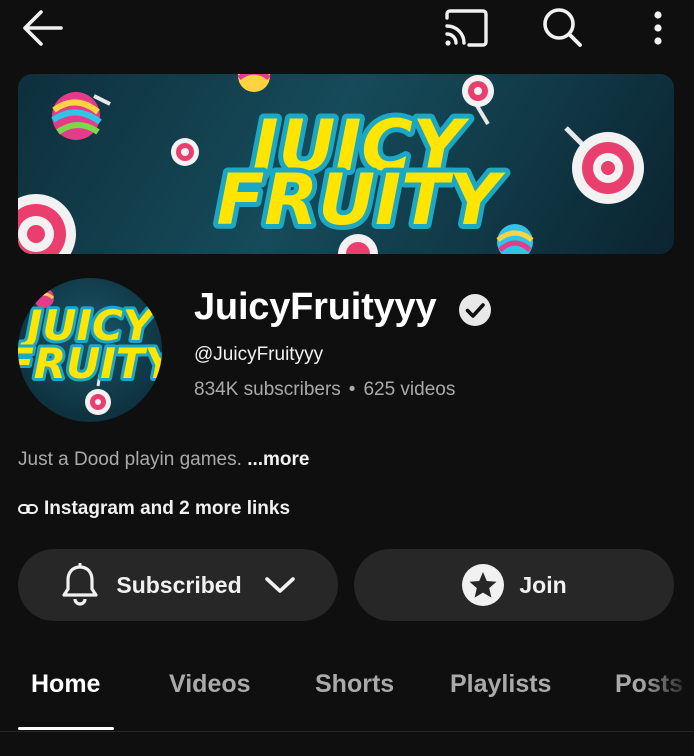 The height and width of the screenshot is (756, 694). What do you see at coordinates (543, 584) in the screenshot?
I see `join-label: Join` at bounding box center [543, 584].